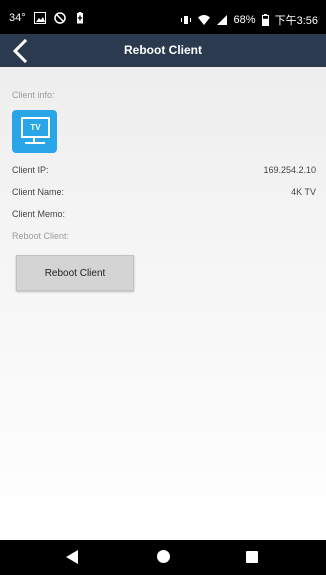 Image resolution: width=326 pixels, height=575 pixels. I want to click on tv-base, so click(35, 143).